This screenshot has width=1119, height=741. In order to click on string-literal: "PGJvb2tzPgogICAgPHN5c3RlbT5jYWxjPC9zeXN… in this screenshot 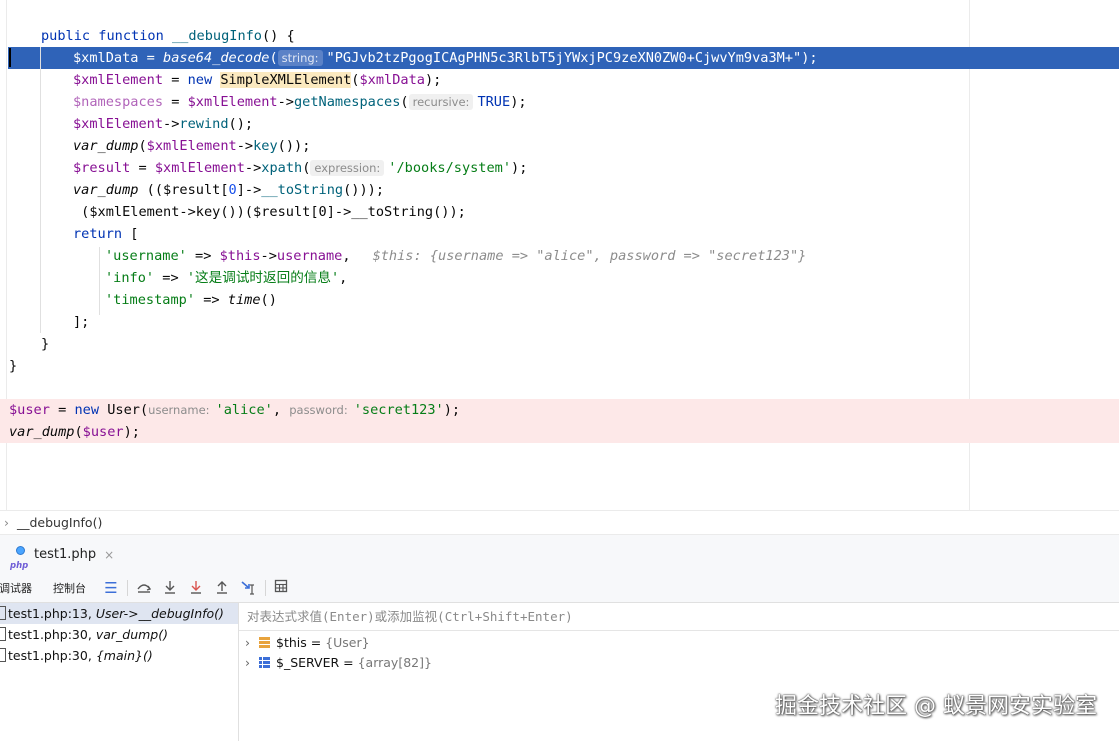, I will do `click(564, 58)`.